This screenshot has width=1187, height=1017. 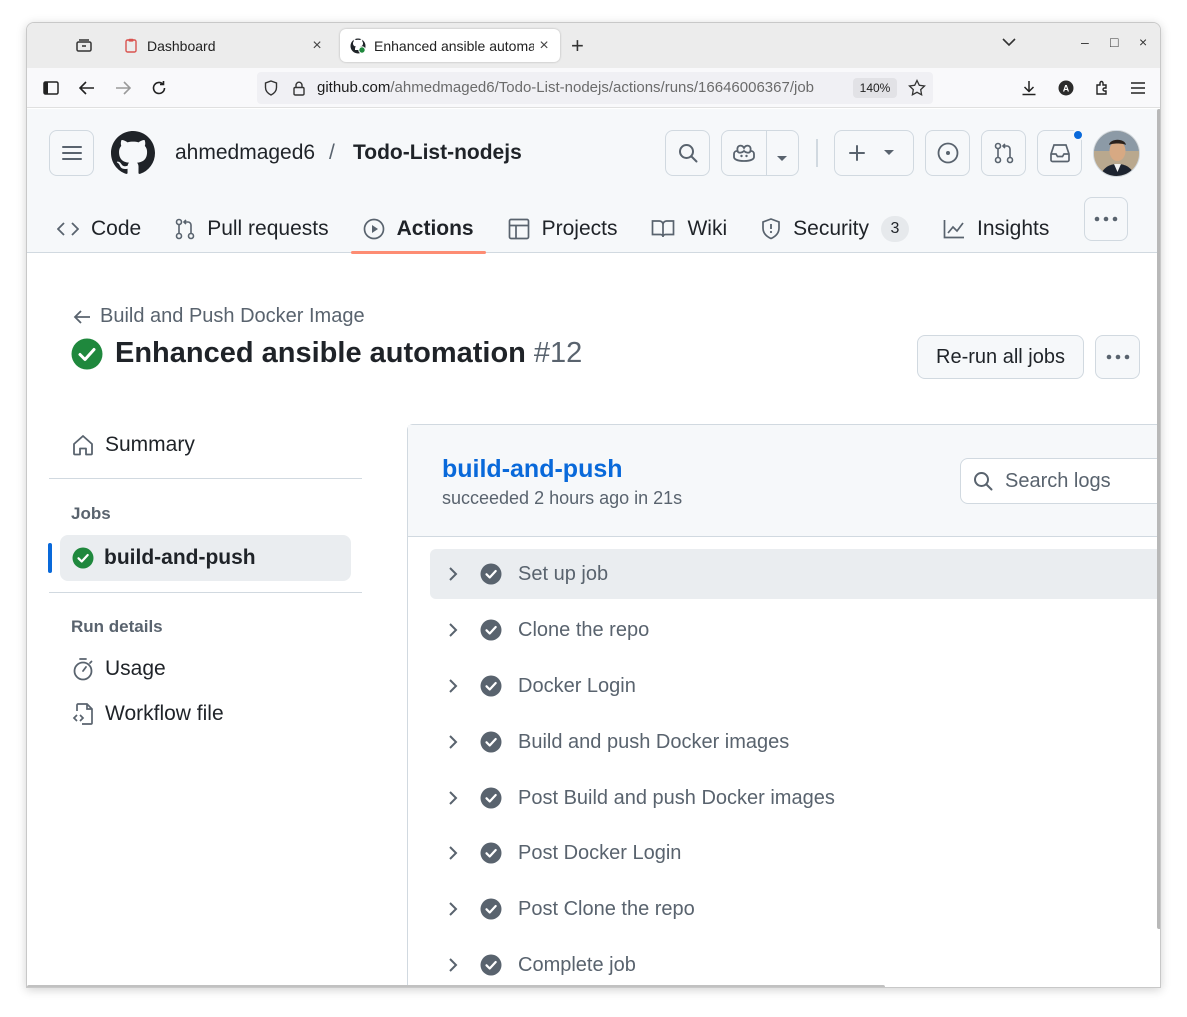 I want to click on pull-request-icon, so click(x=1003, y=153).